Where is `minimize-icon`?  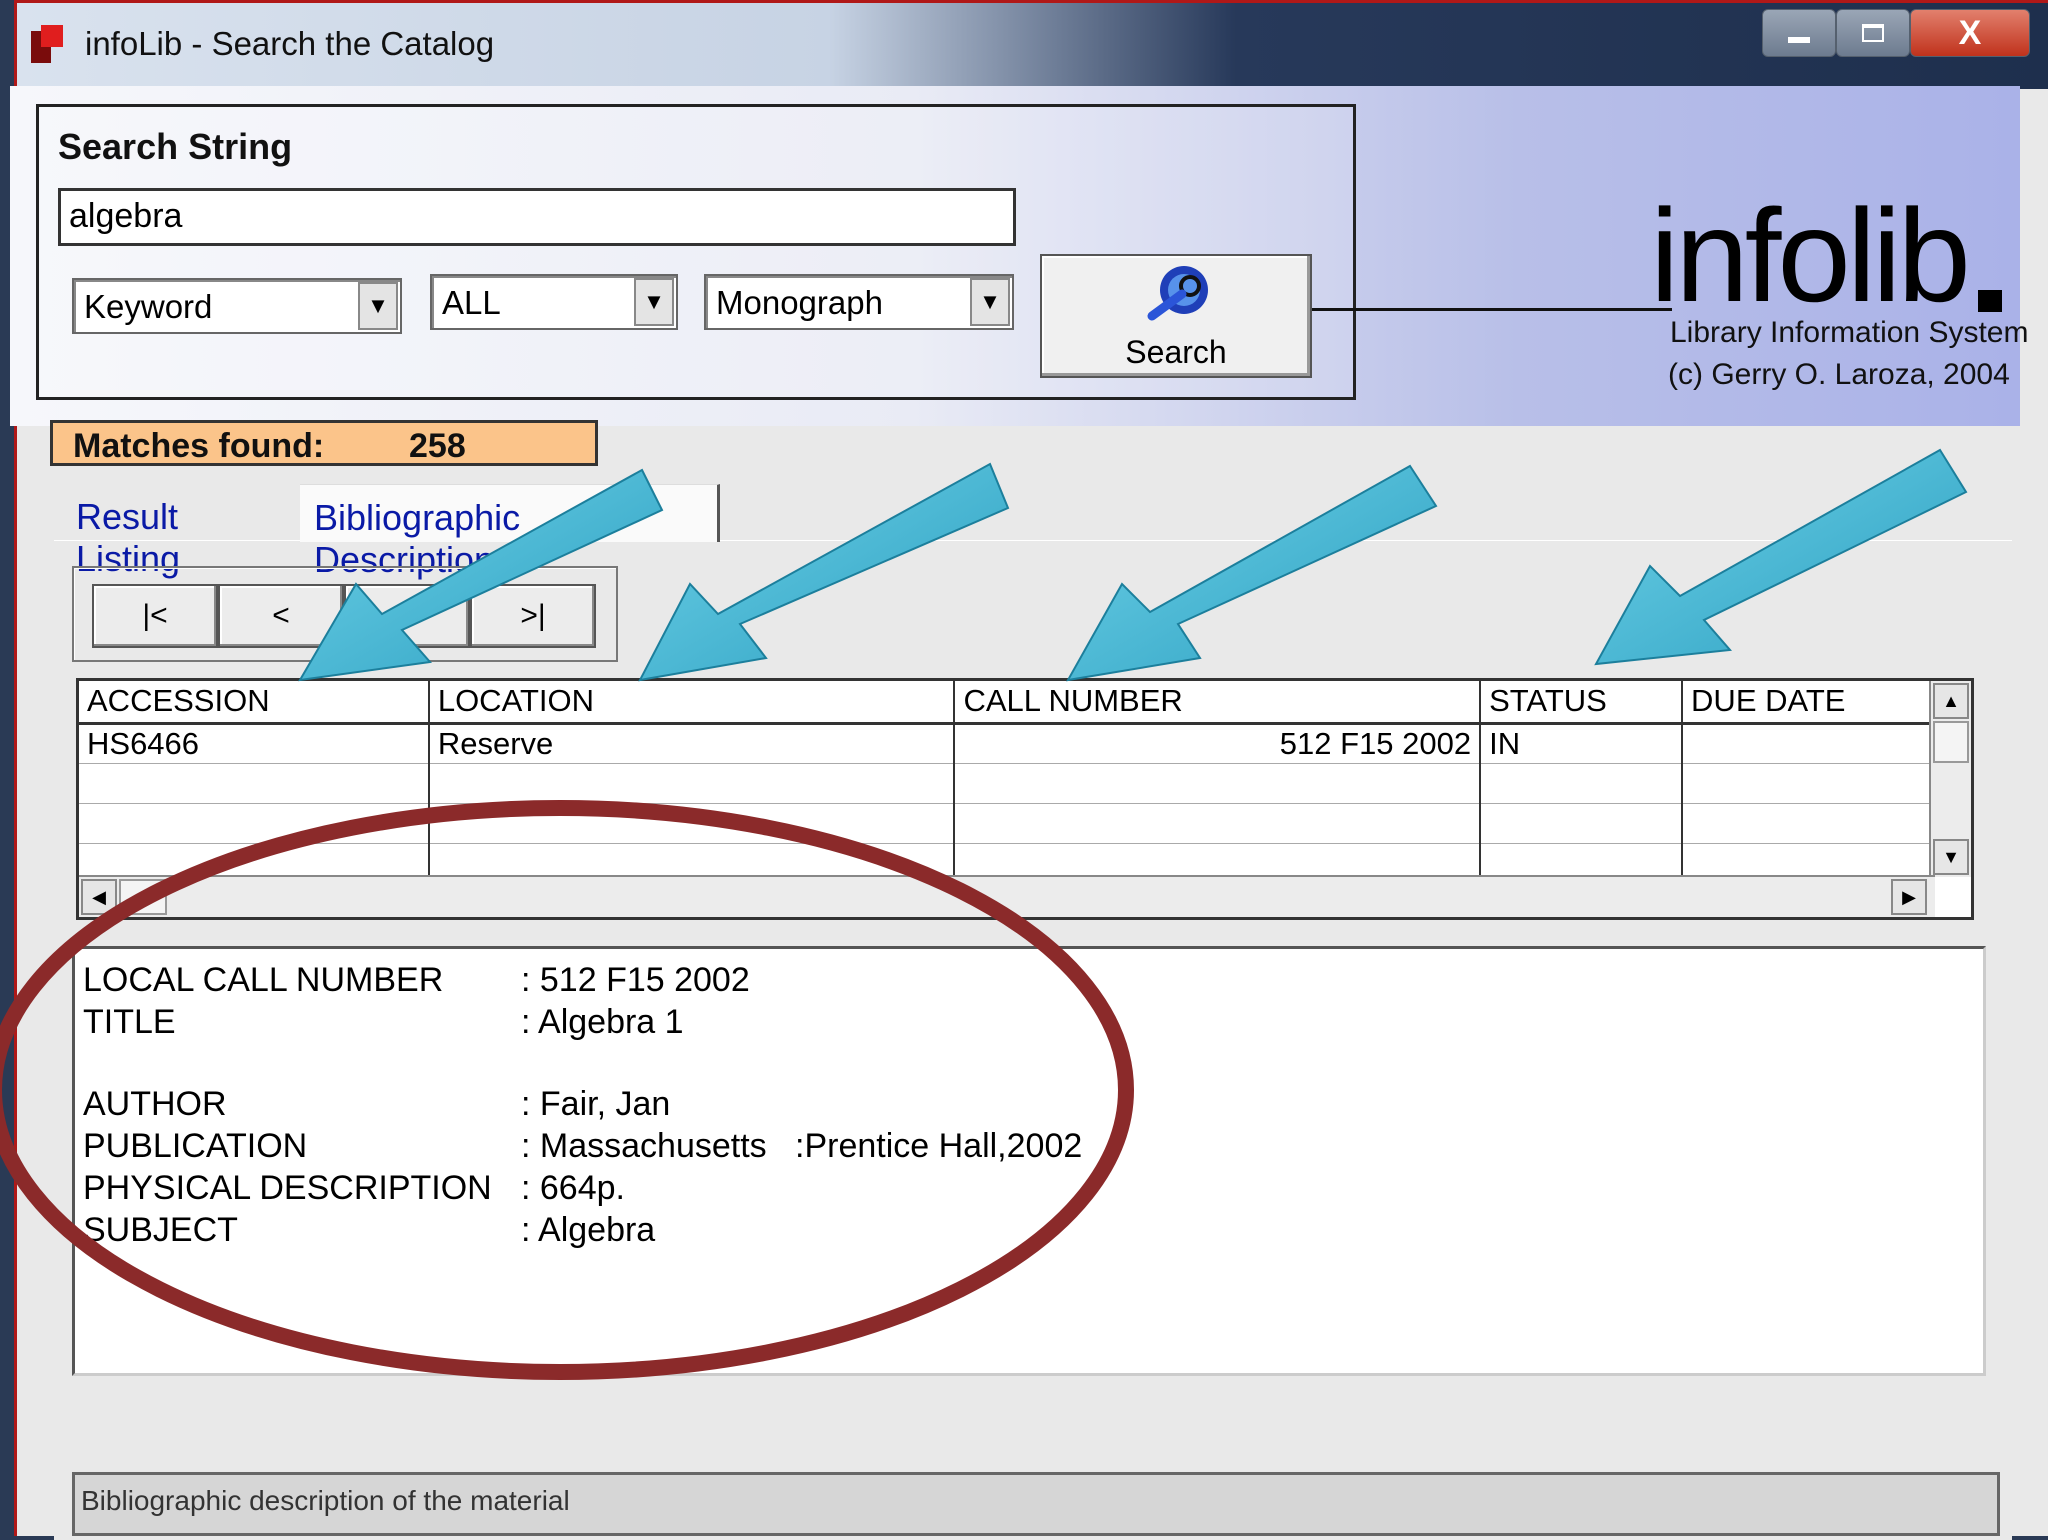
minimize-icon is located at coordinates (1799, 40).